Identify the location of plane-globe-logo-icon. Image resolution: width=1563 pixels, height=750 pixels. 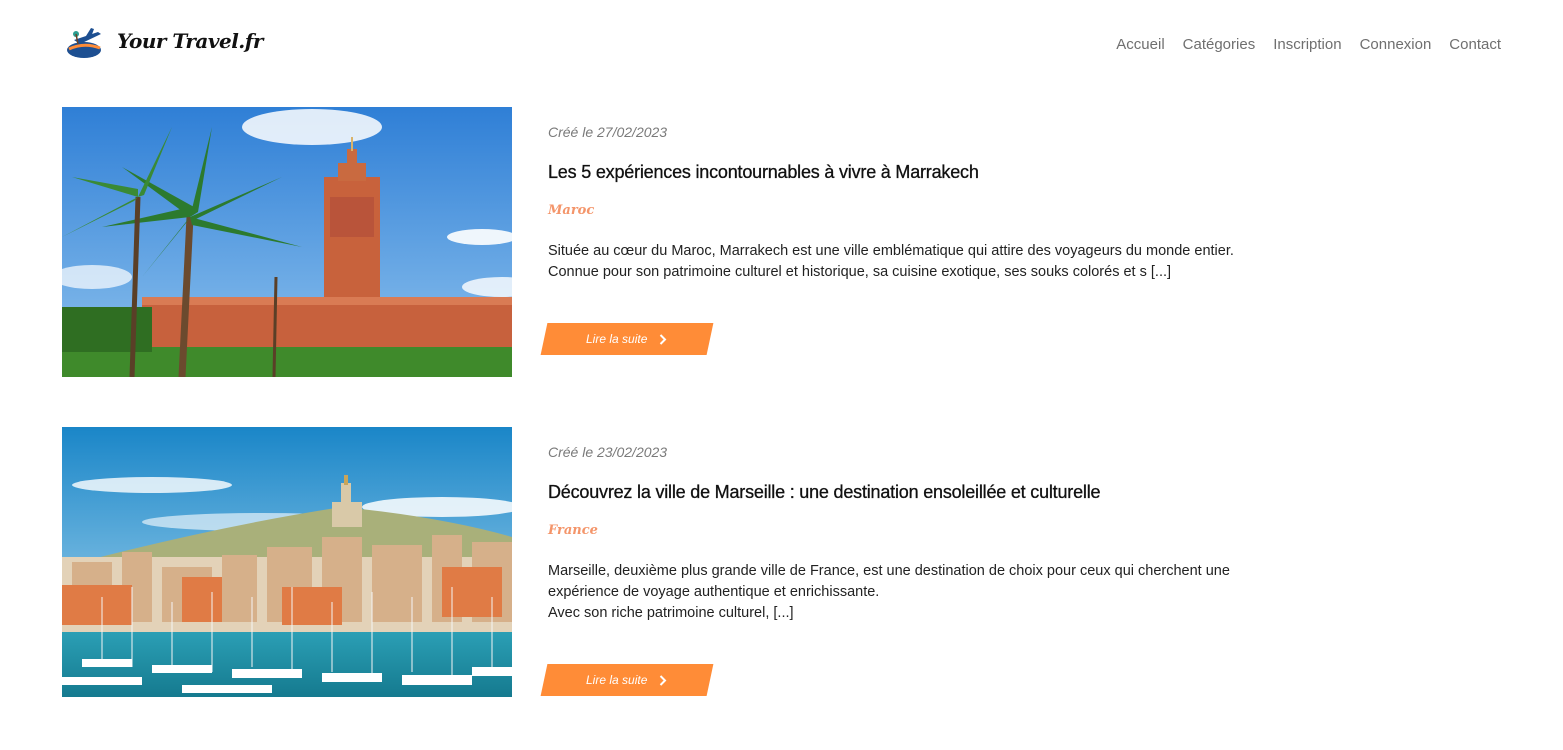
(84, 43).